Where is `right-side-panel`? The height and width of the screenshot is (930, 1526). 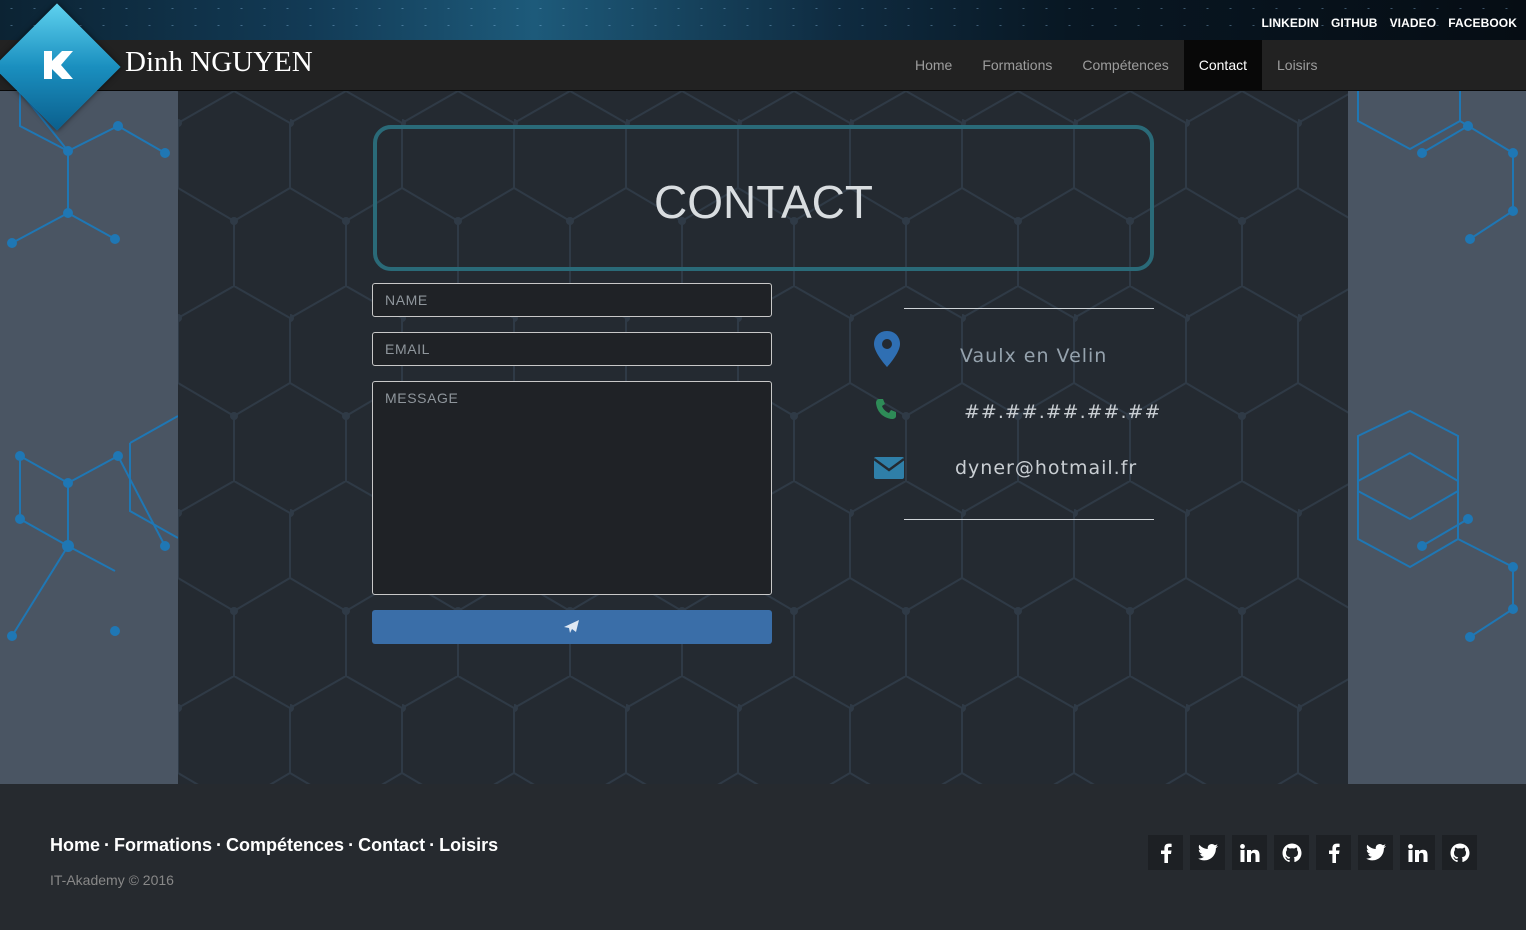
right-side-panel is located at coordinates (1437, 437).